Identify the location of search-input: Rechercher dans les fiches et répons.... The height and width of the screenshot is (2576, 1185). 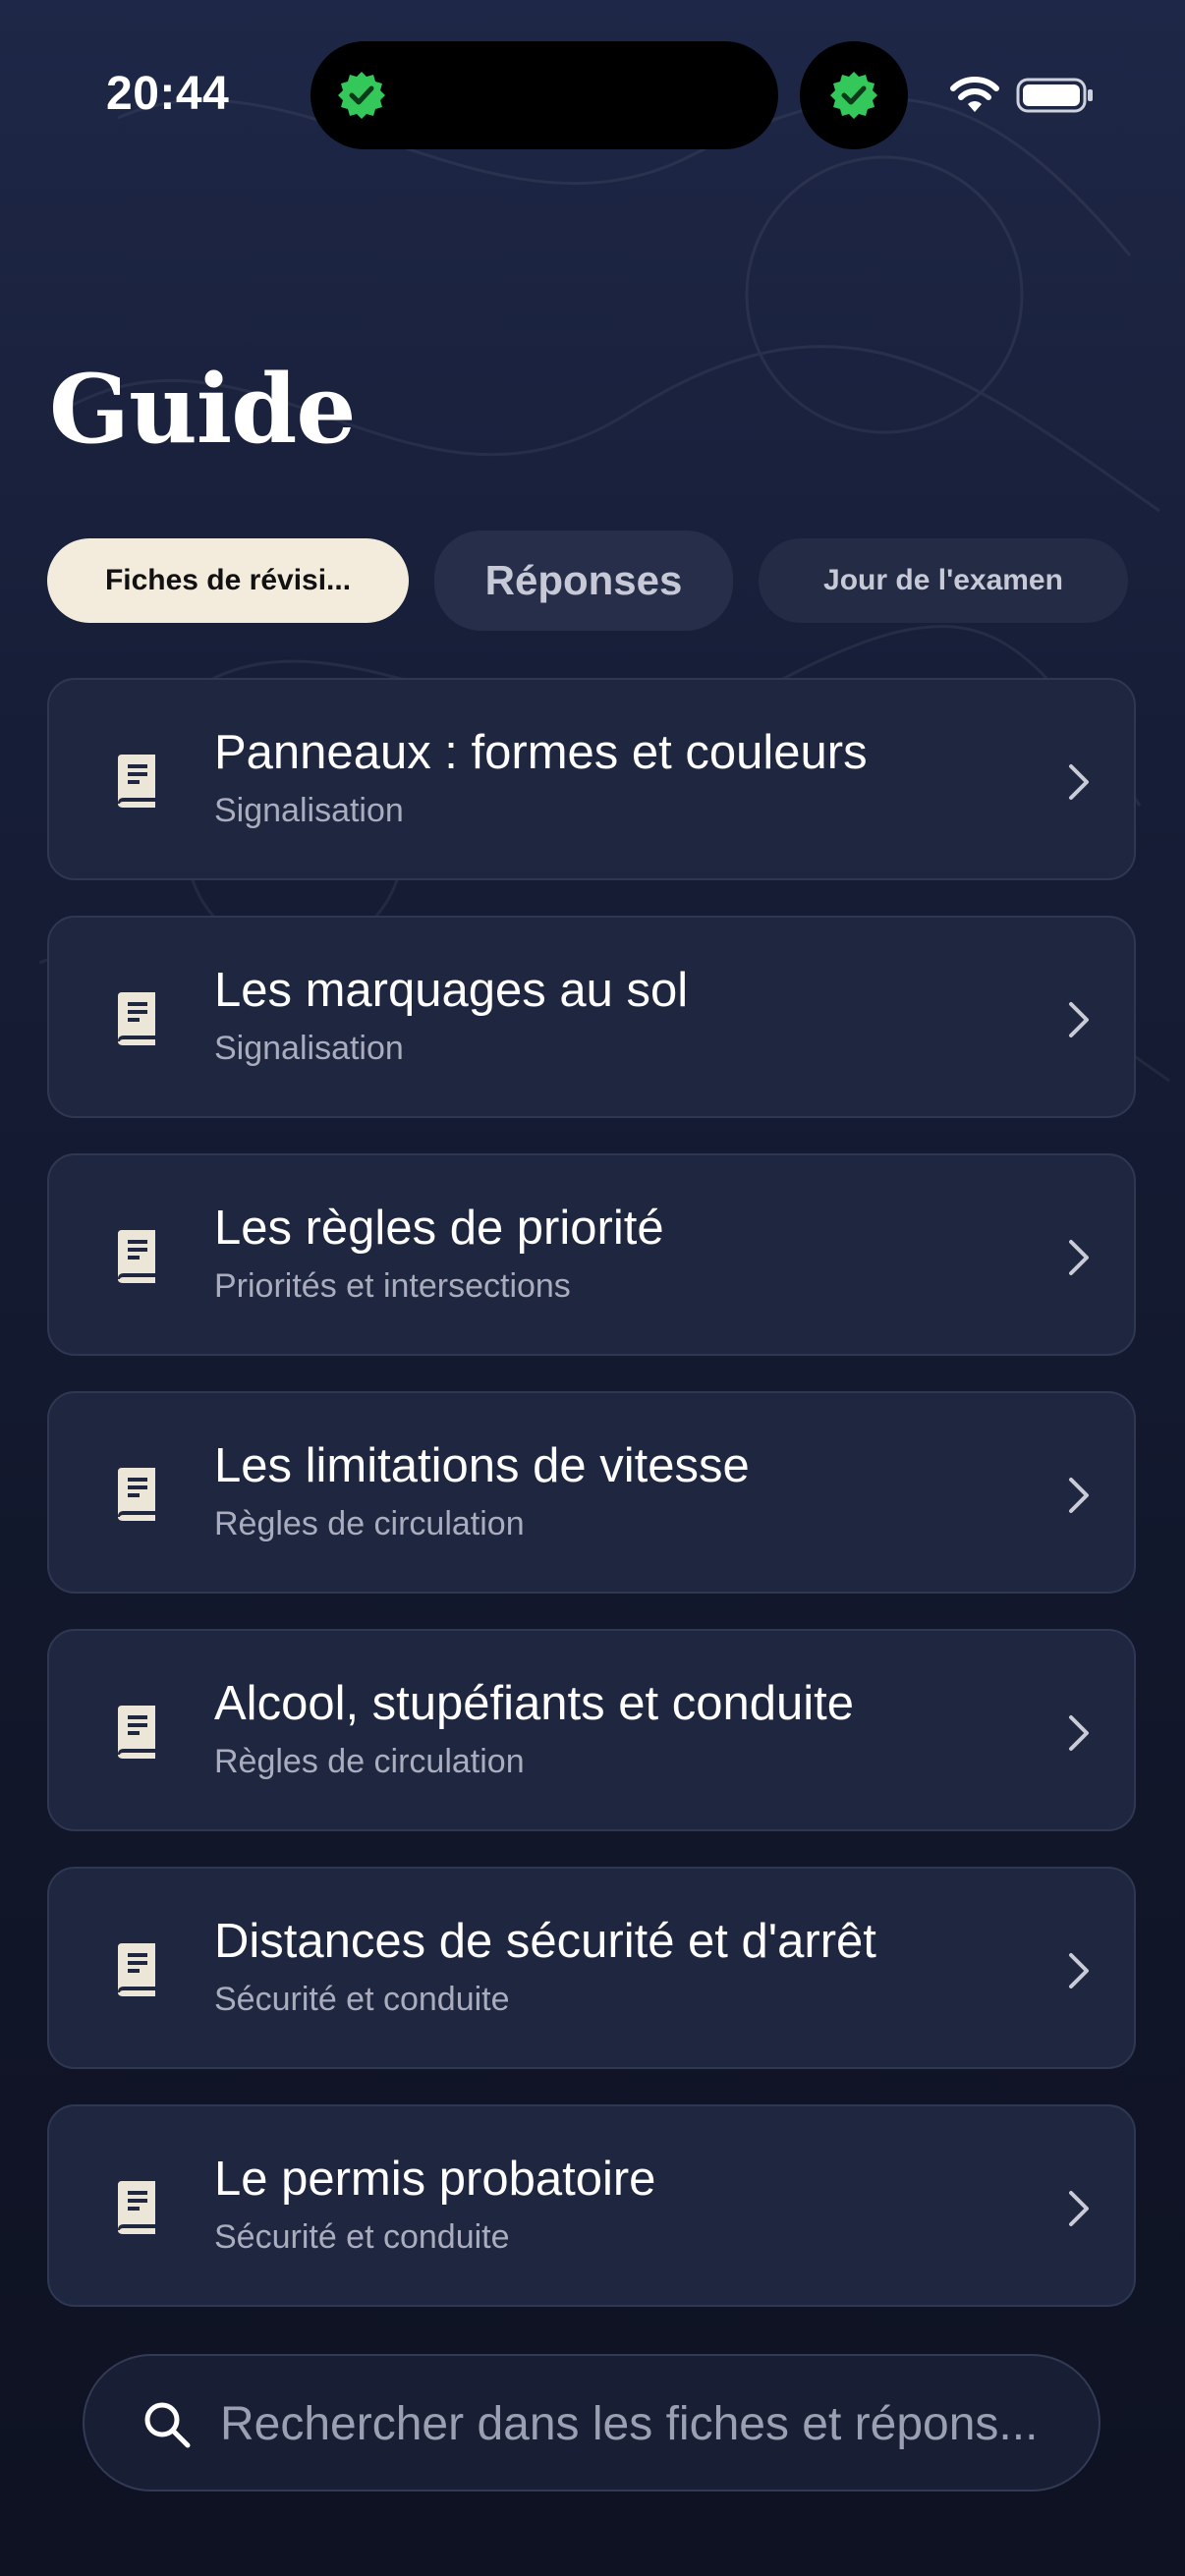
(592, 2423).